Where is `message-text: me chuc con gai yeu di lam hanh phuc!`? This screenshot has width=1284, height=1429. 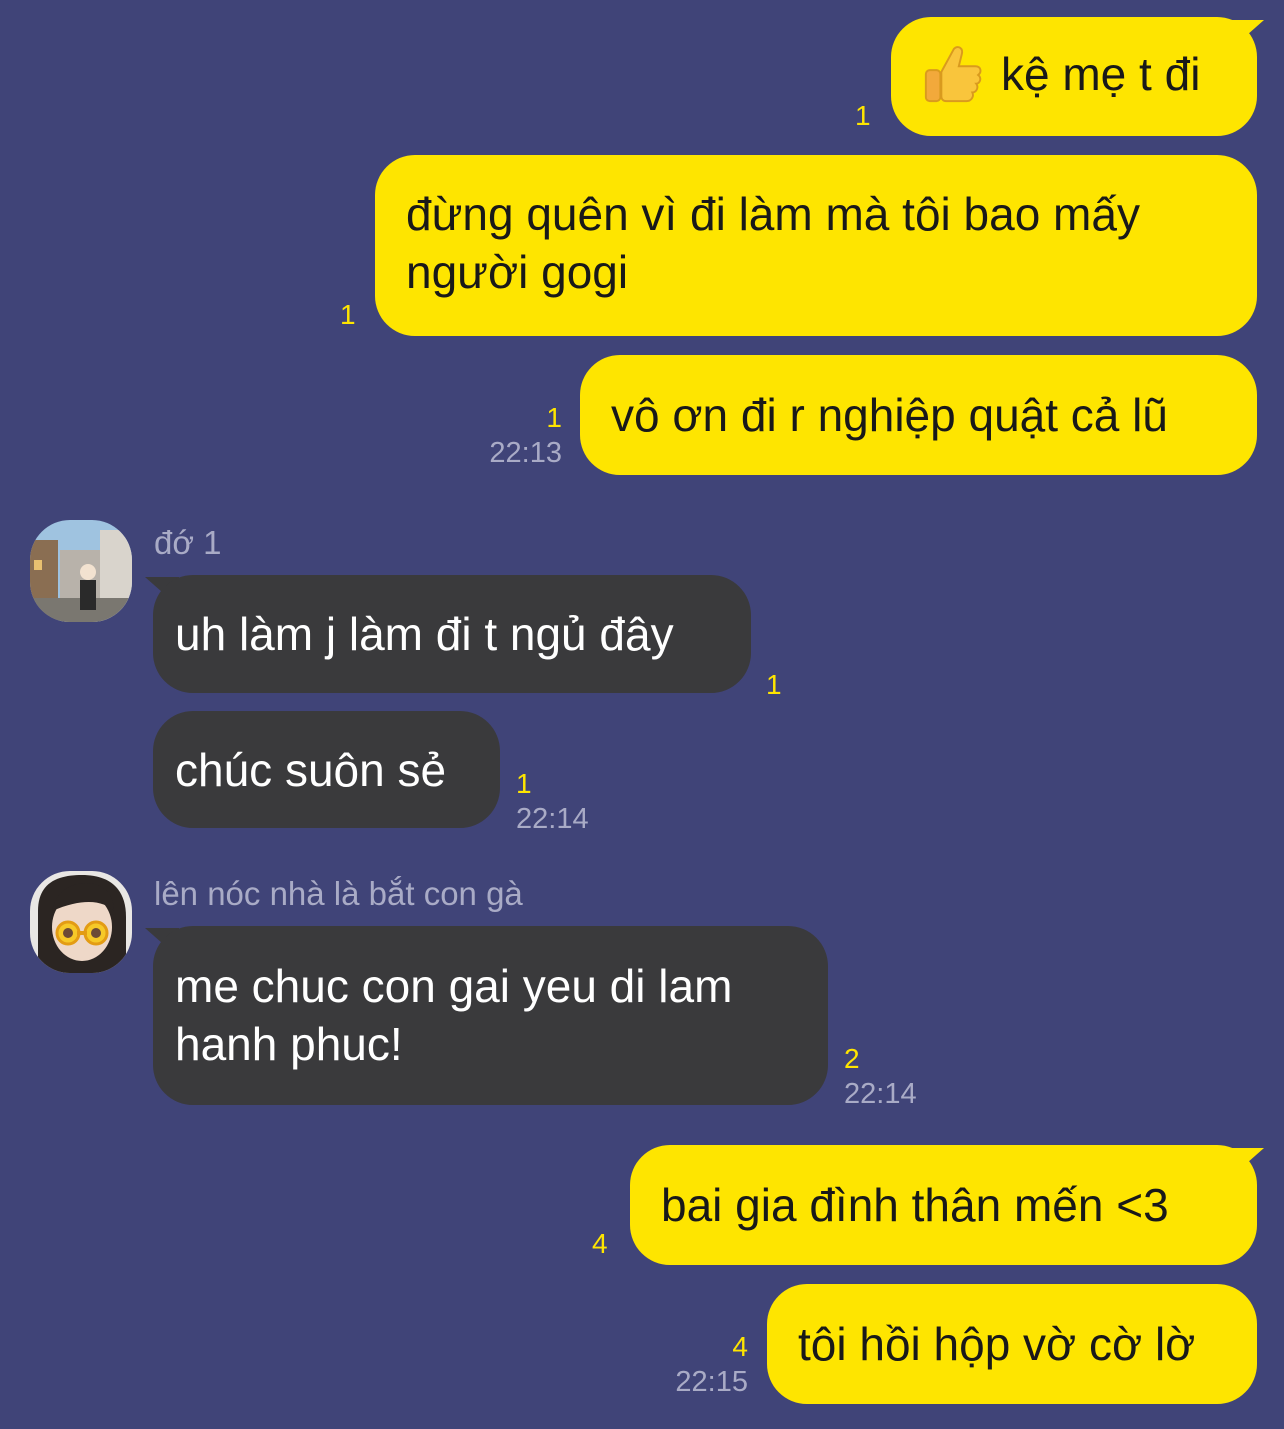
message-text: me chuc con gai yeu di lam hanh phuc! is located at coordinates (454, 1015).